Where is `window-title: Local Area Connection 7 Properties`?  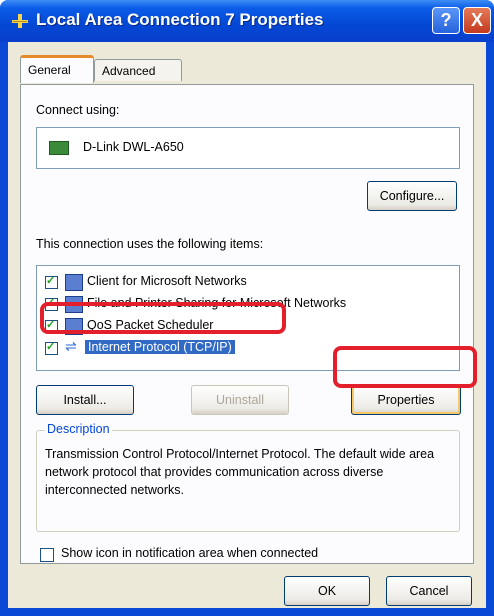
window-title: Local Area Connection 7 Properties is located at coordinates (180, 19).